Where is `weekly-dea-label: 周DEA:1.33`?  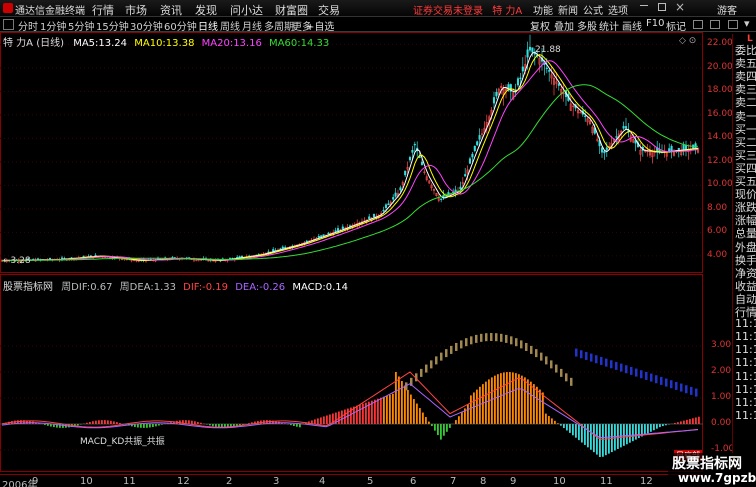
weekly-dea-label: 周DEA:1.33 is located at coordinates (147, 287).